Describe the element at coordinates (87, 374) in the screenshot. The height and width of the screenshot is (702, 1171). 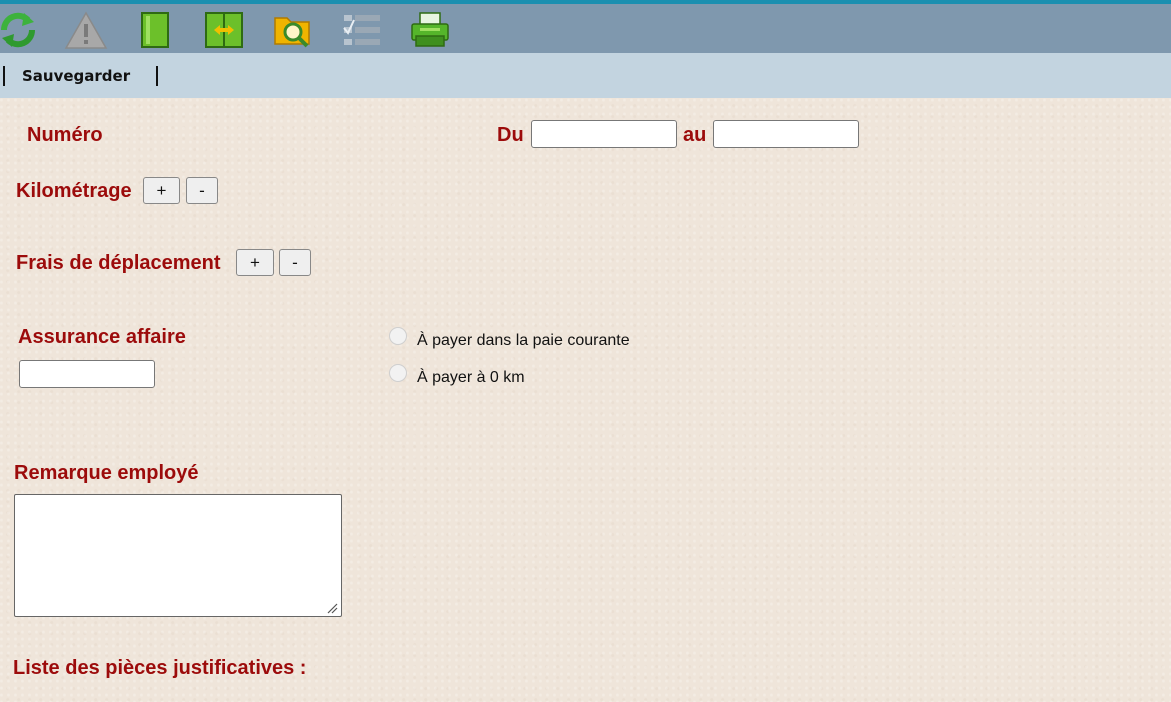
I see `assurance-input` at that location.